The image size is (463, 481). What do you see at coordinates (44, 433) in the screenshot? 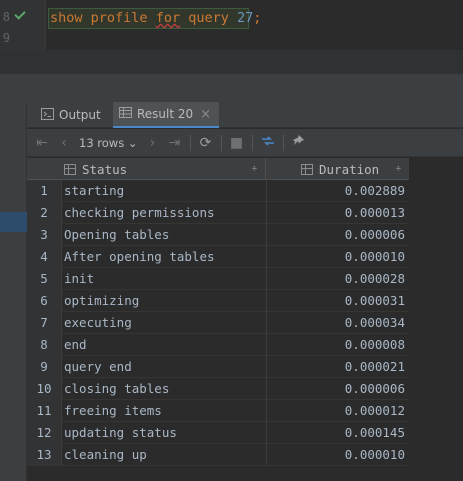
I see `row-number: 12` at bounding box center [44, 433].